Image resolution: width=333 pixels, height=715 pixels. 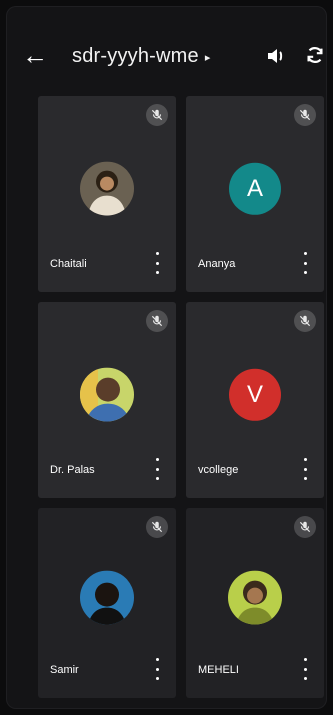 I want to click on avatar-initial: V, so click(x=255, y=394).